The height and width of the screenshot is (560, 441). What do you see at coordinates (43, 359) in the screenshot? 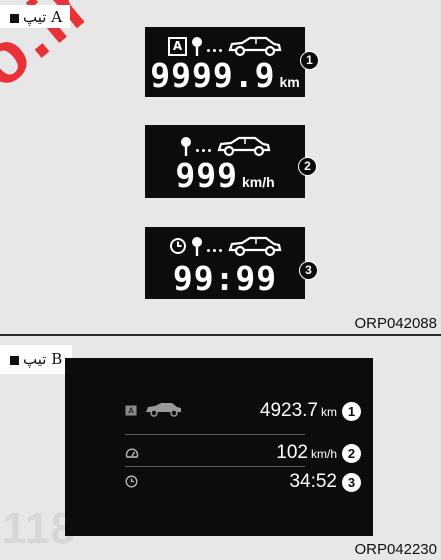
I see `type-b-tag-label: تیپ B` at bounding box center [43, 359].